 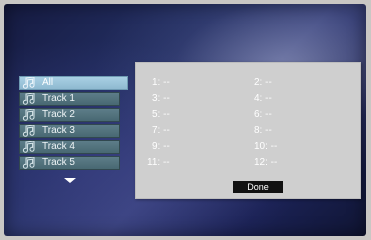 I want to click on track-item-label: All, so click(x=48, y=82).